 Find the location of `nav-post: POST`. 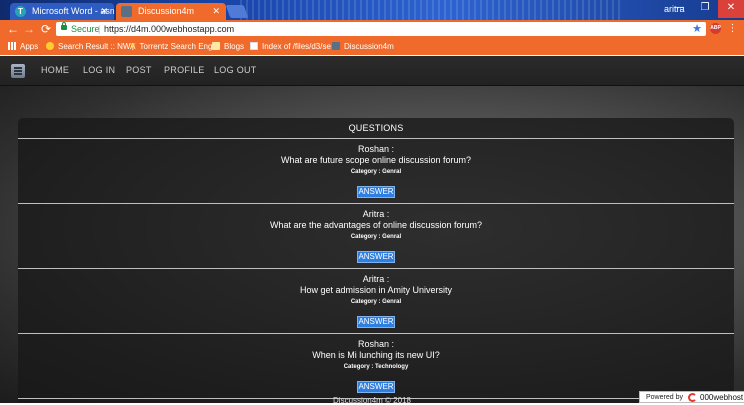

nav-post: POST is located at coordinates (139, 70).